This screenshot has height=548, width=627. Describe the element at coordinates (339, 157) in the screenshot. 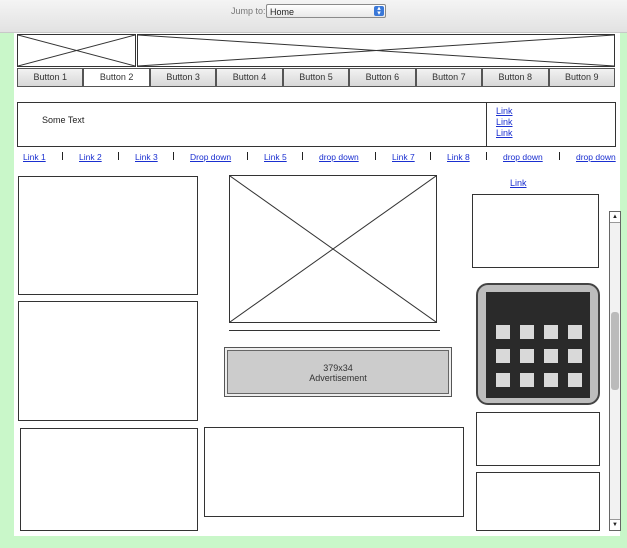

I see `drop-down-2: drop down` at that location.